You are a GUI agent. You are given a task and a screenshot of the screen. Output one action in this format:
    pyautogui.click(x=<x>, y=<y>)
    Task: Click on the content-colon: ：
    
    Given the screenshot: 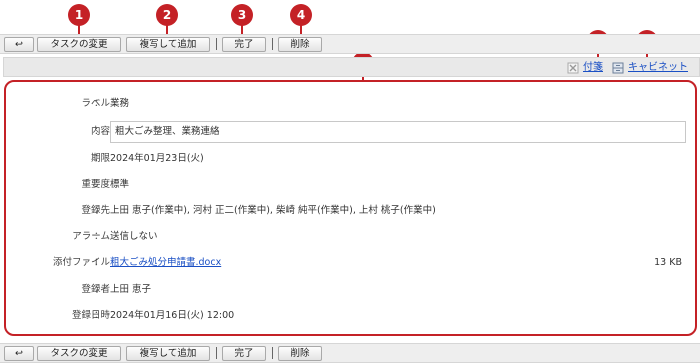 What is the action you would take?
    pyautogui.click(x=99, y=131)
    